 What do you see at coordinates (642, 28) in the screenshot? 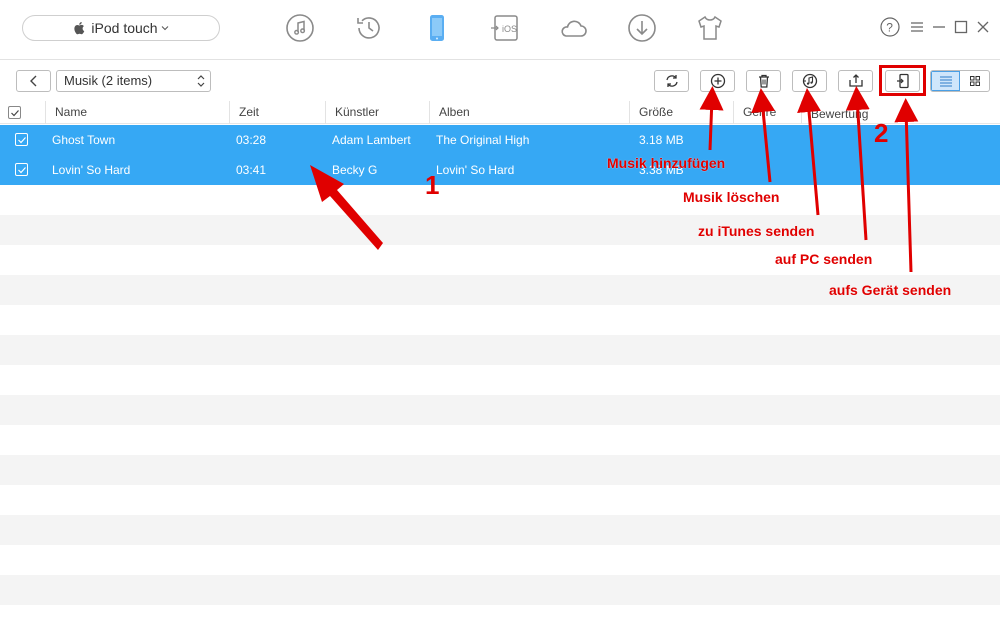
I see `download-icon` at bounding box center [642, 28].